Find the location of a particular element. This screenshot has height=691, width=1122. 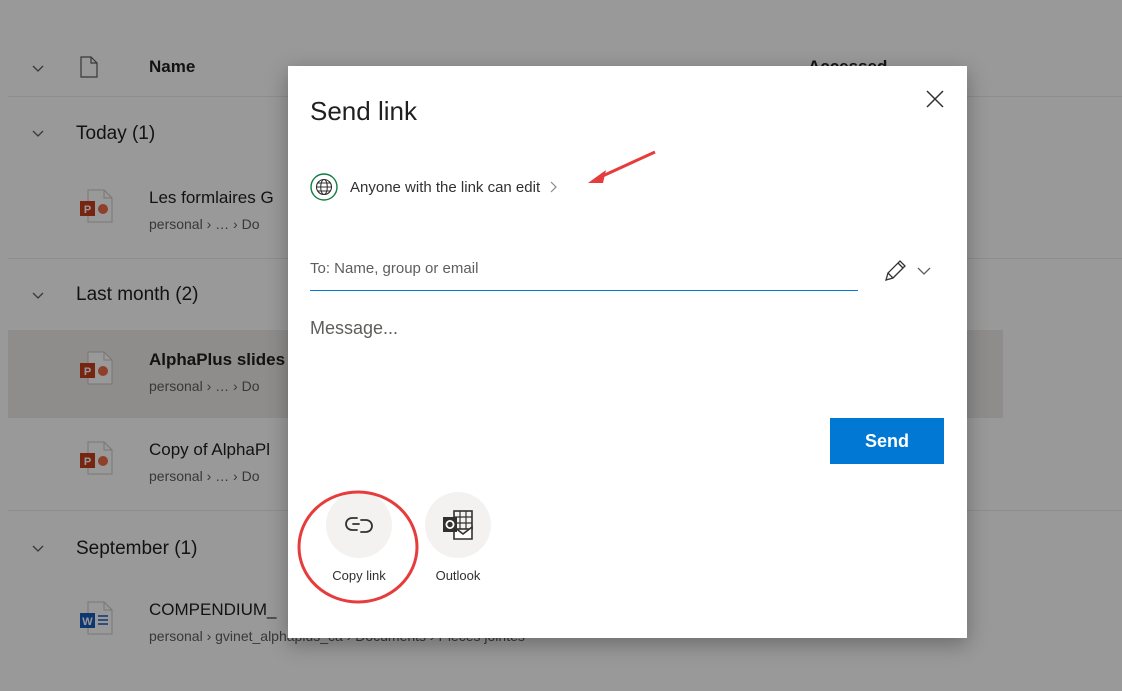

close-icon is located at coordinates (935, 99).